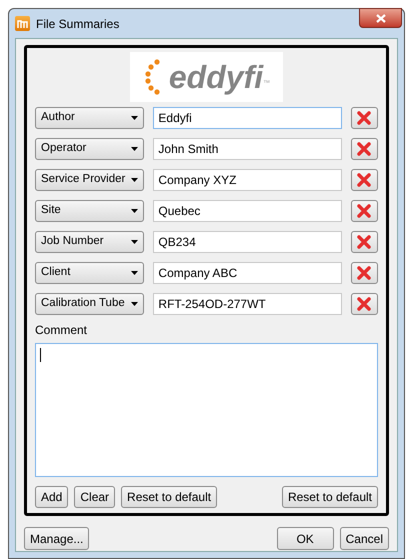  I want to click on panel-button: Add, so click(51, 497).